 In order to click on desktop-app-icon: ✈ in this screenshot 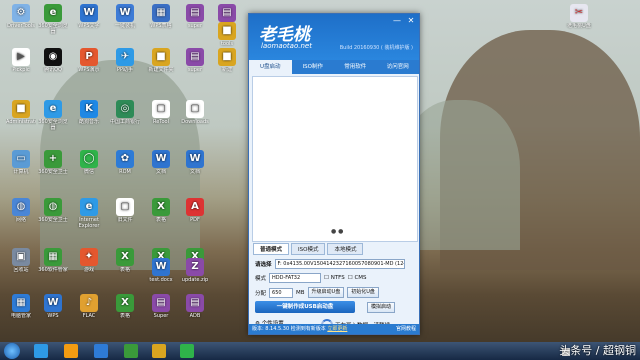, I will do `click(125, 57)`.